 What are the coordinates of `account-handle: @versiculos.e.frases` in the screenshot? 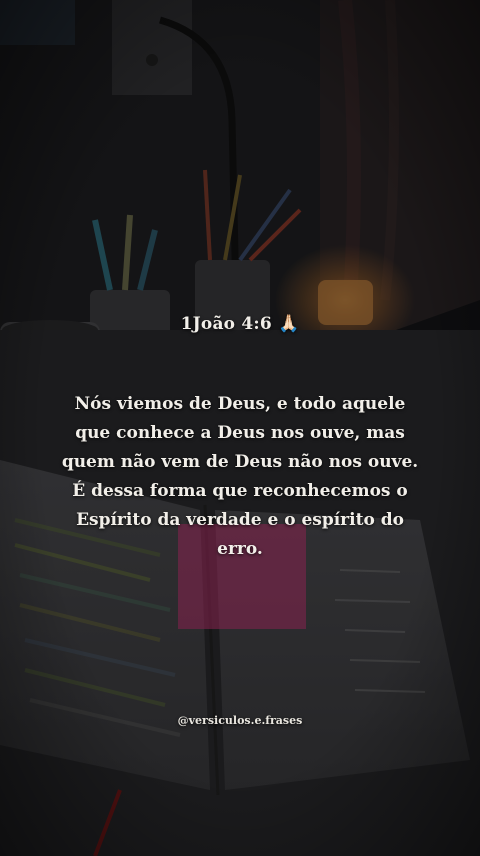 It's located at (240, 720).